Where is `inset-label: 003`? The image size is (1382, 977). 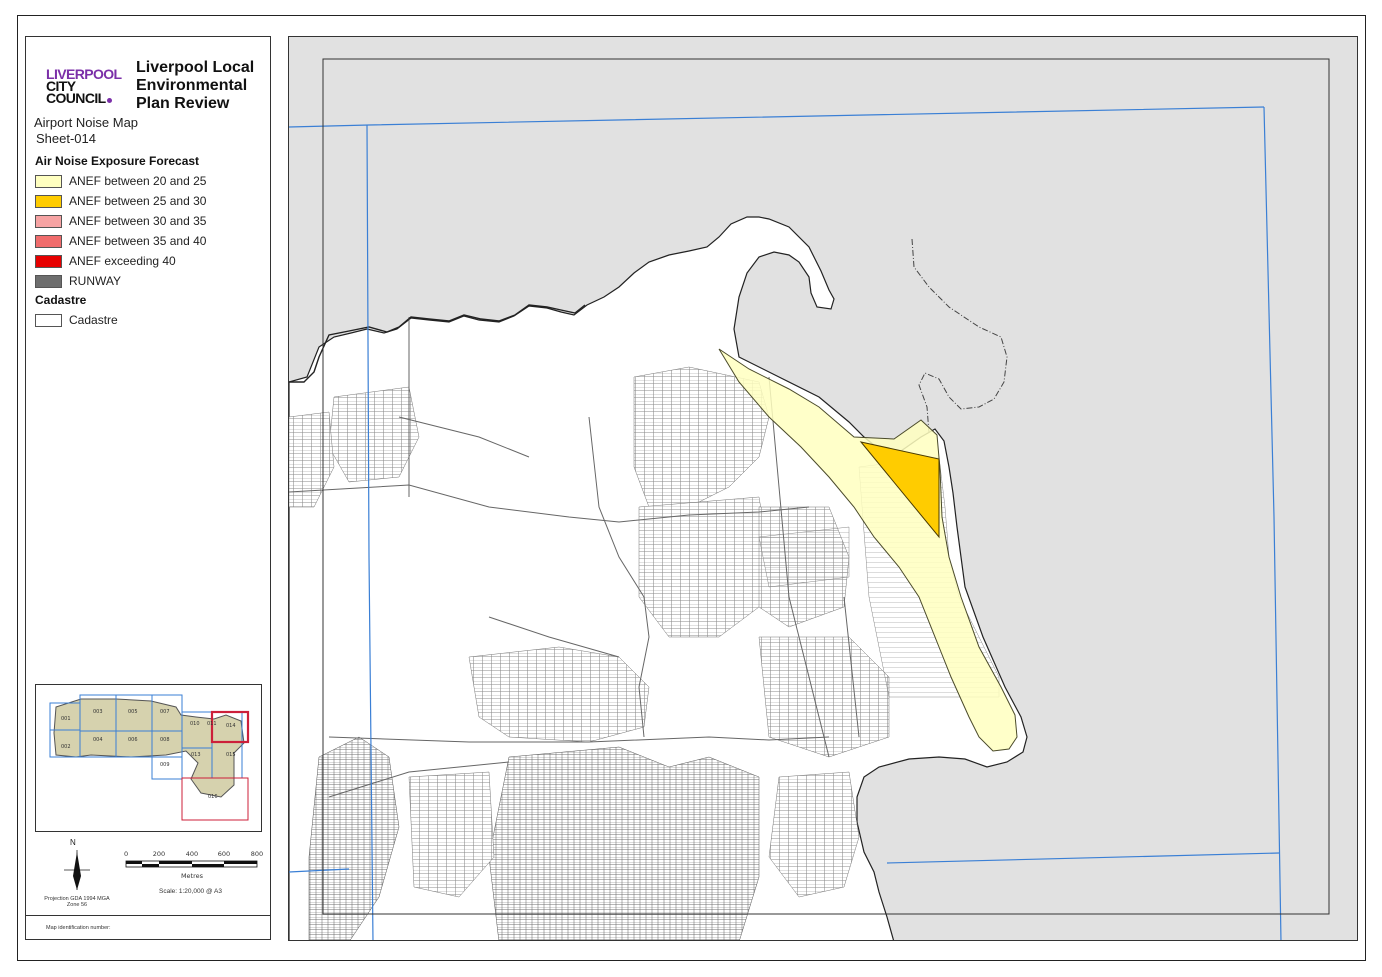
inset-label: 003 is located at coordinates (98, 712).